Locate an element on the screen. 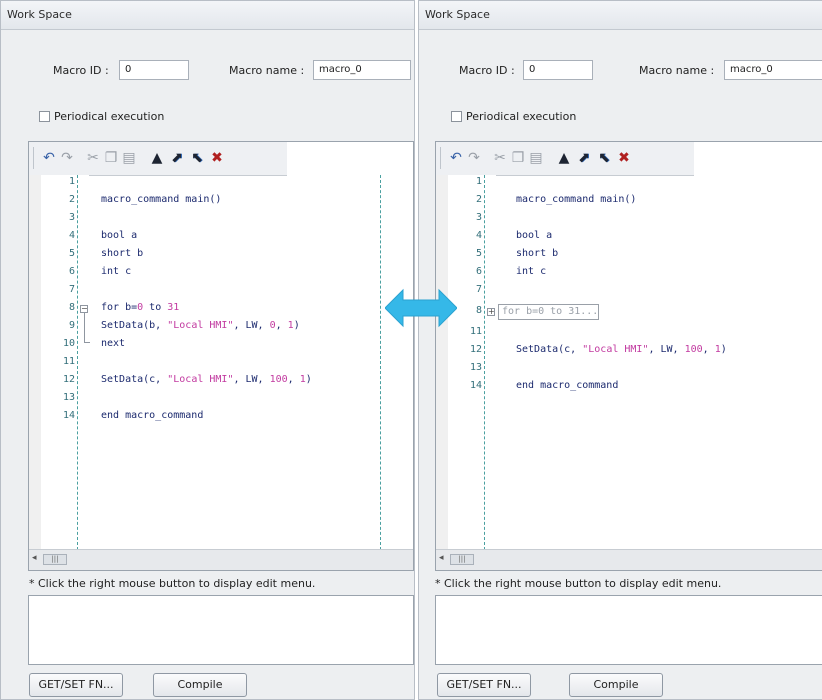 The width and height of the screenshot is (822, 700). collapse-toggle: − is located at coordinates (84, 309).